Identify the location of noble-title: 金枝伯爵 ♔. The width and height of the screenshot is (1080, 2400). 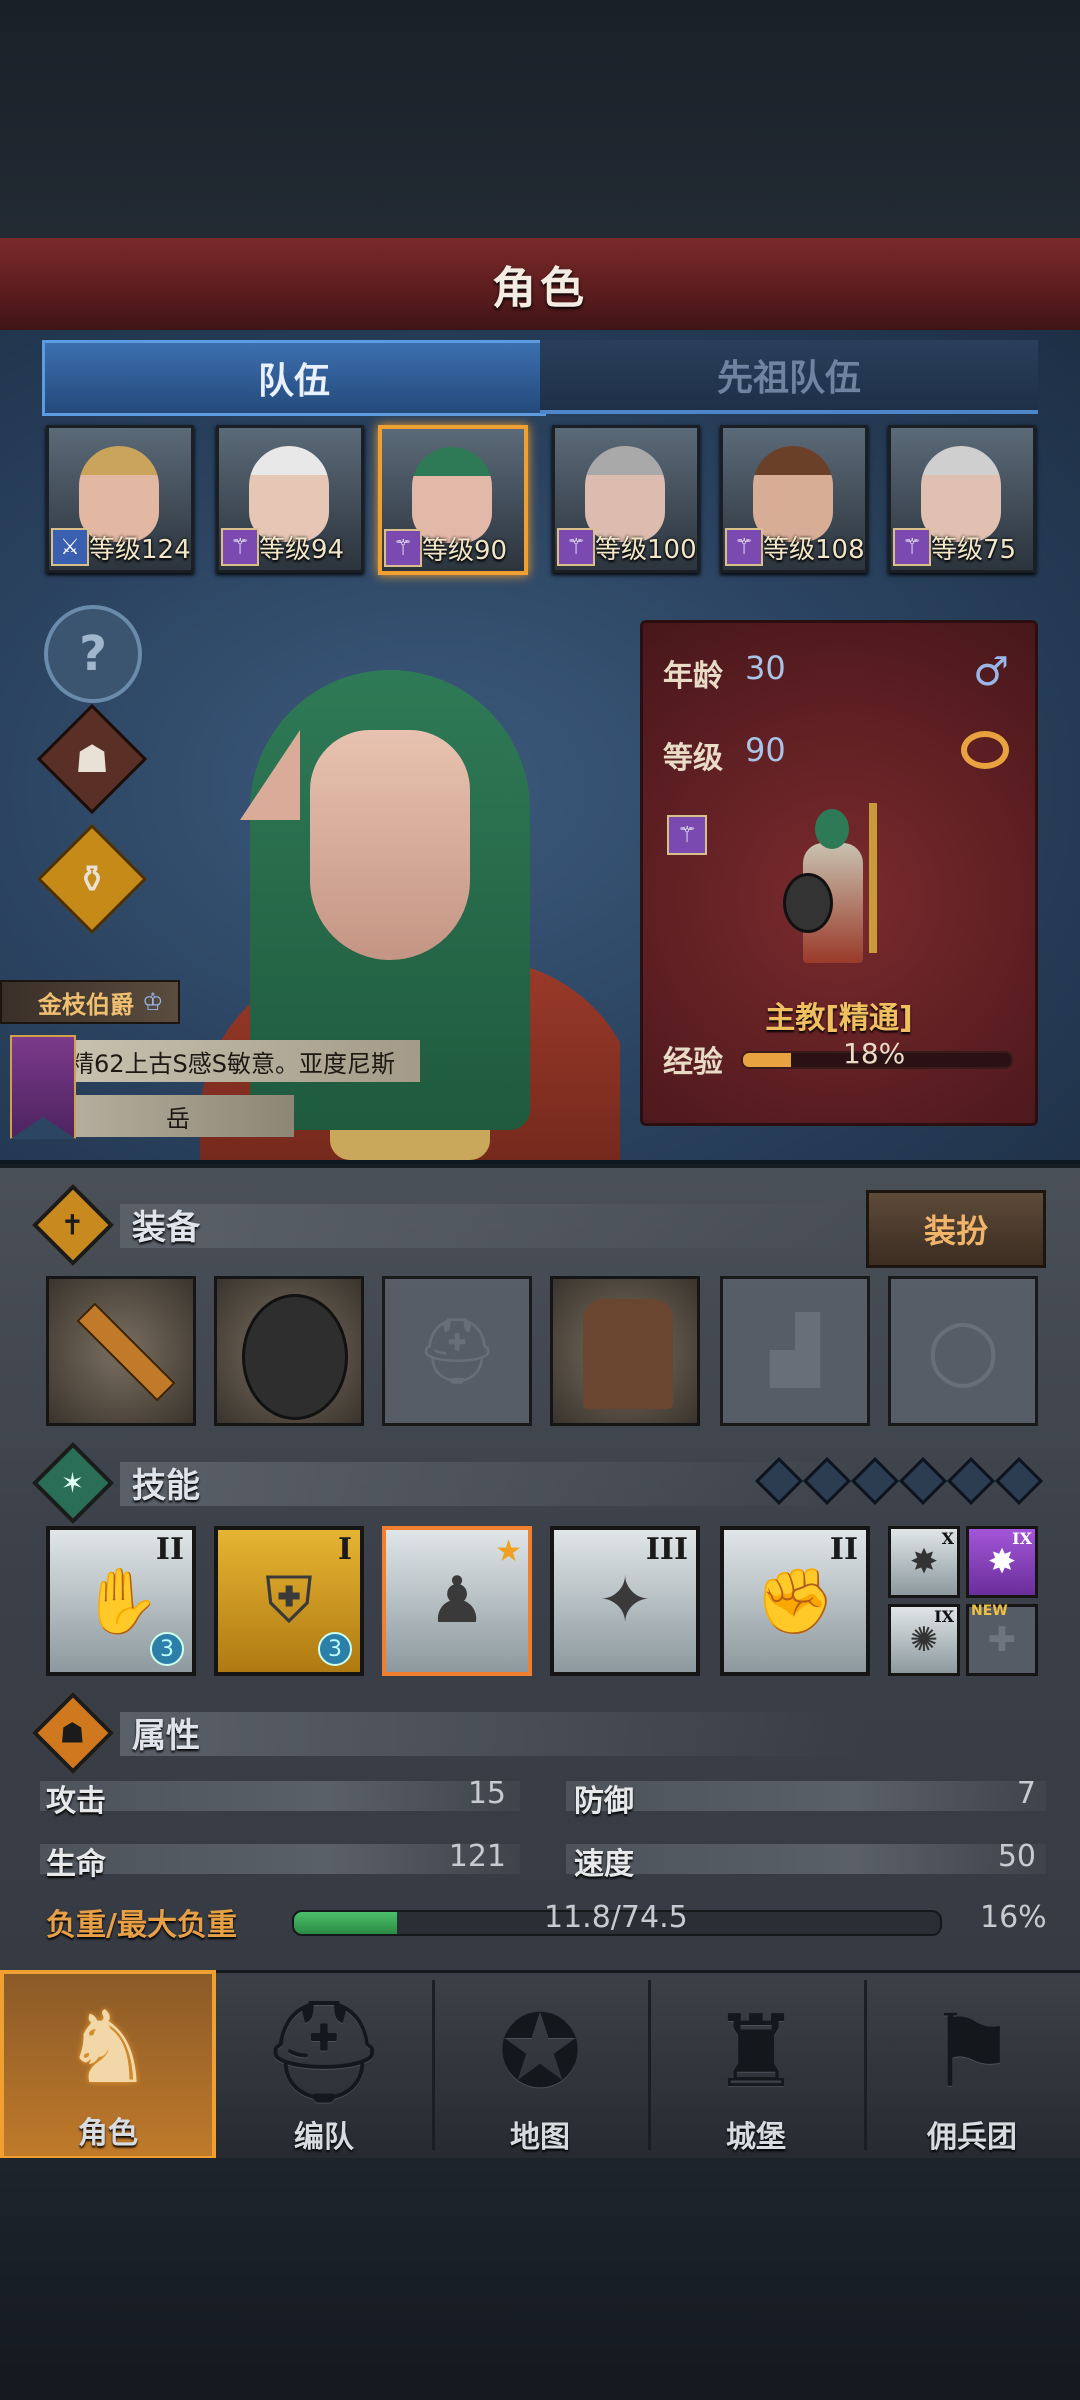
(90, 1002).